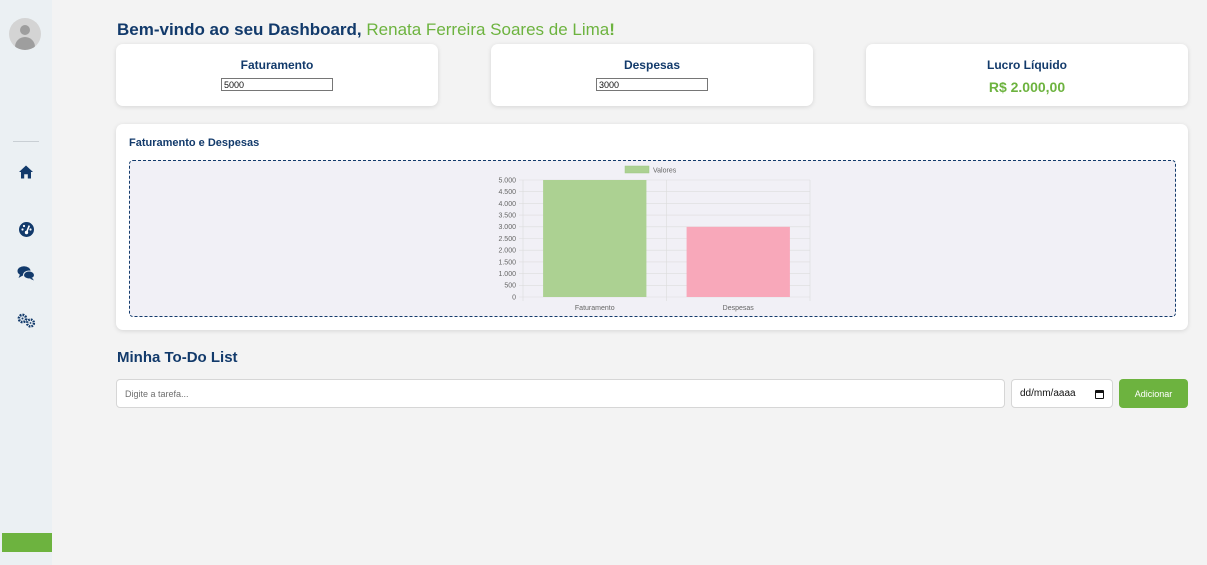 This screenshot has width=1207, height=565. I want to click on y-tick-label: 500, so click(510, 286).